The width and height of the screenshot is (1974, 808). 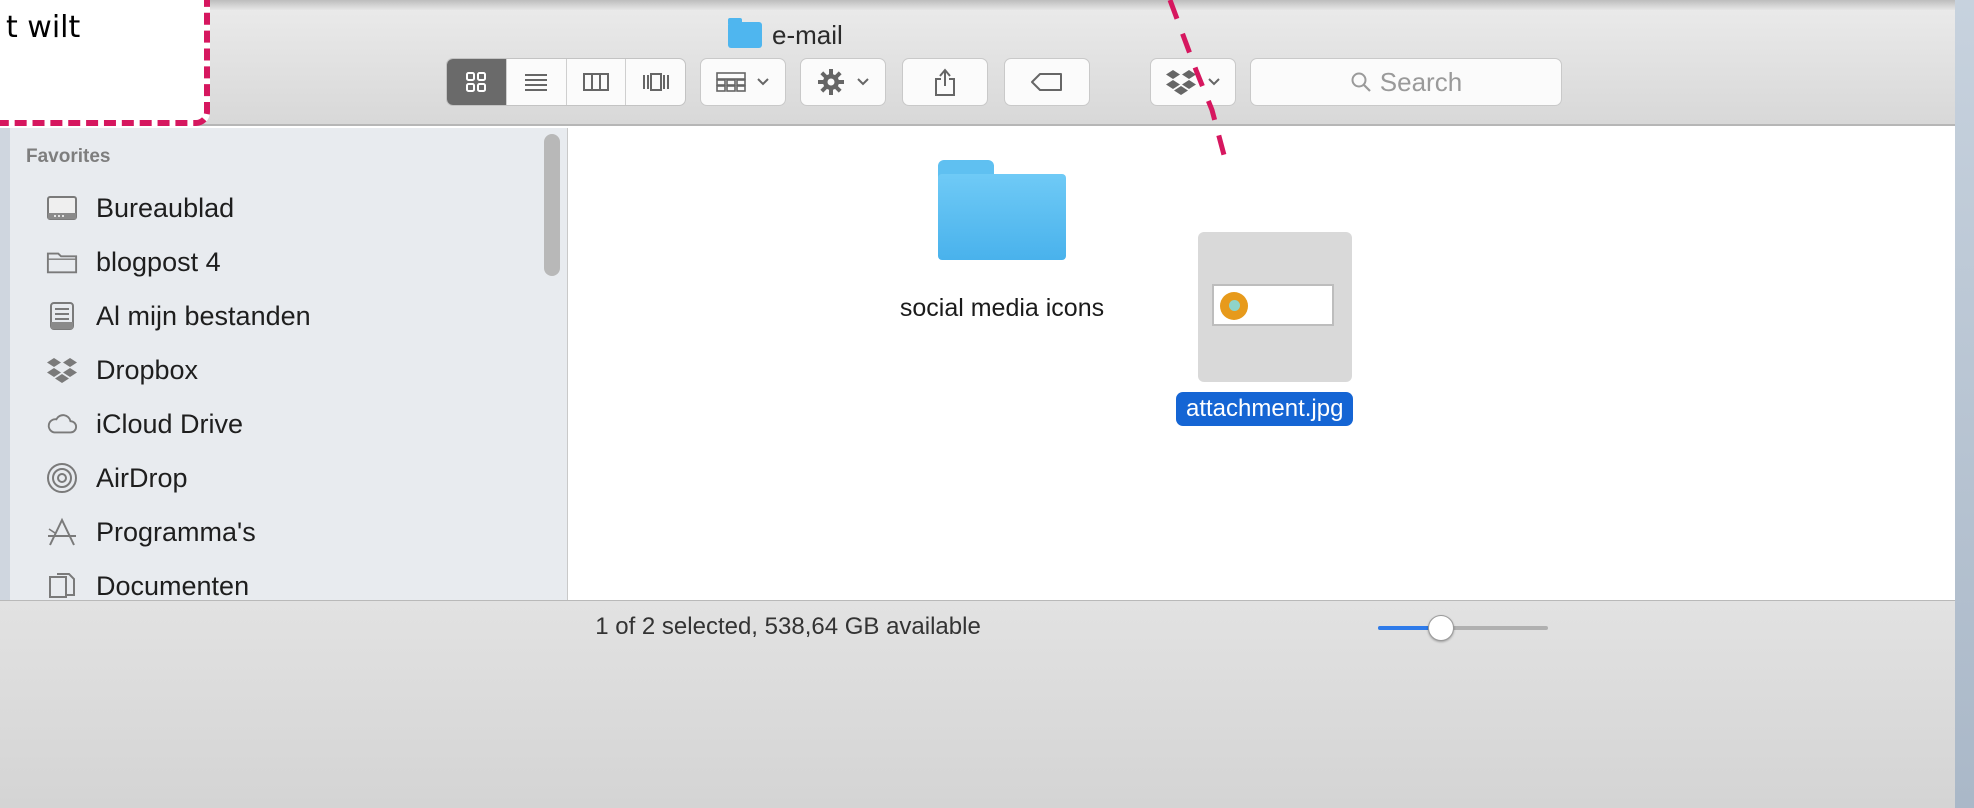 I want to click on tag-button, so click(x=1047, y=82).